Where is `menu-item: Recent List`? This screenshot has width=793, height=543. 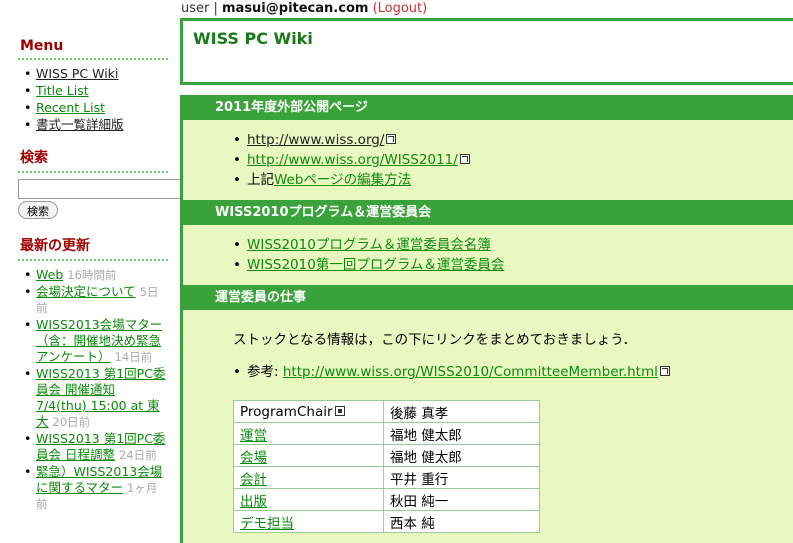 menu-item: Recent List is located at coordinates (96, 108).